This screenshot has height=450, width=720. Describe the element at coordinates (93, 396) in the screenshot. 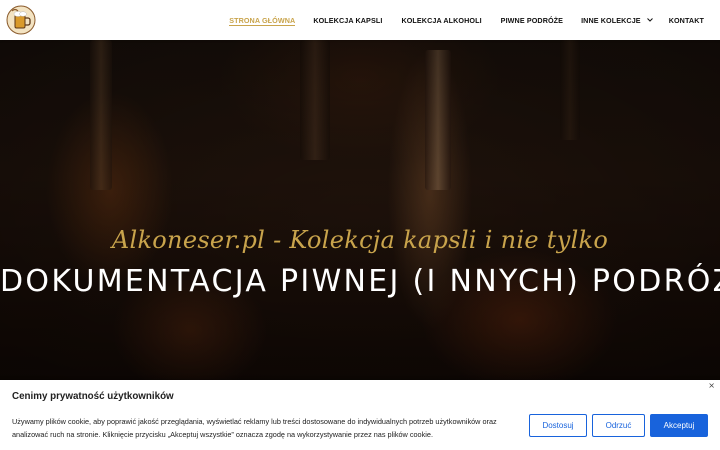

I see `cookie-title: Cenimy prywatność użytkowników` at that location.